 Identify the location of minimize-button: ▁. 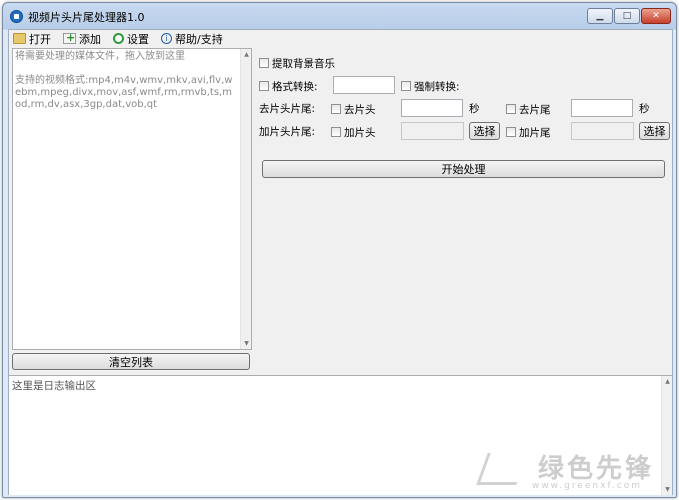
(600, 16).